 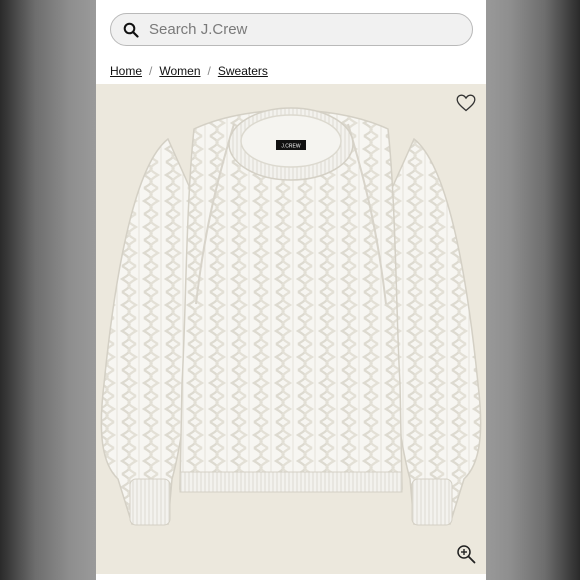 I want to click on breadcrumb: Home / Women / Sweaters, so click(x=189, y=71).